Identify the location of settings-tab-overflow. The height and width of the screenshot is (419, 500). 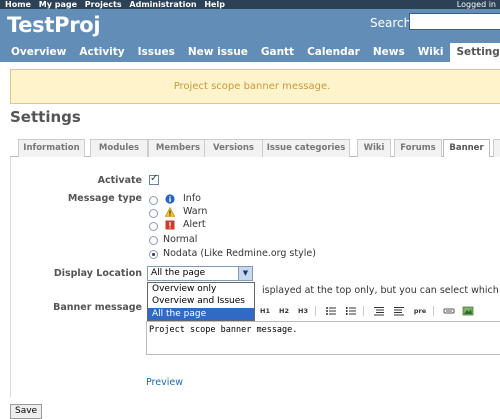
(496, 148).